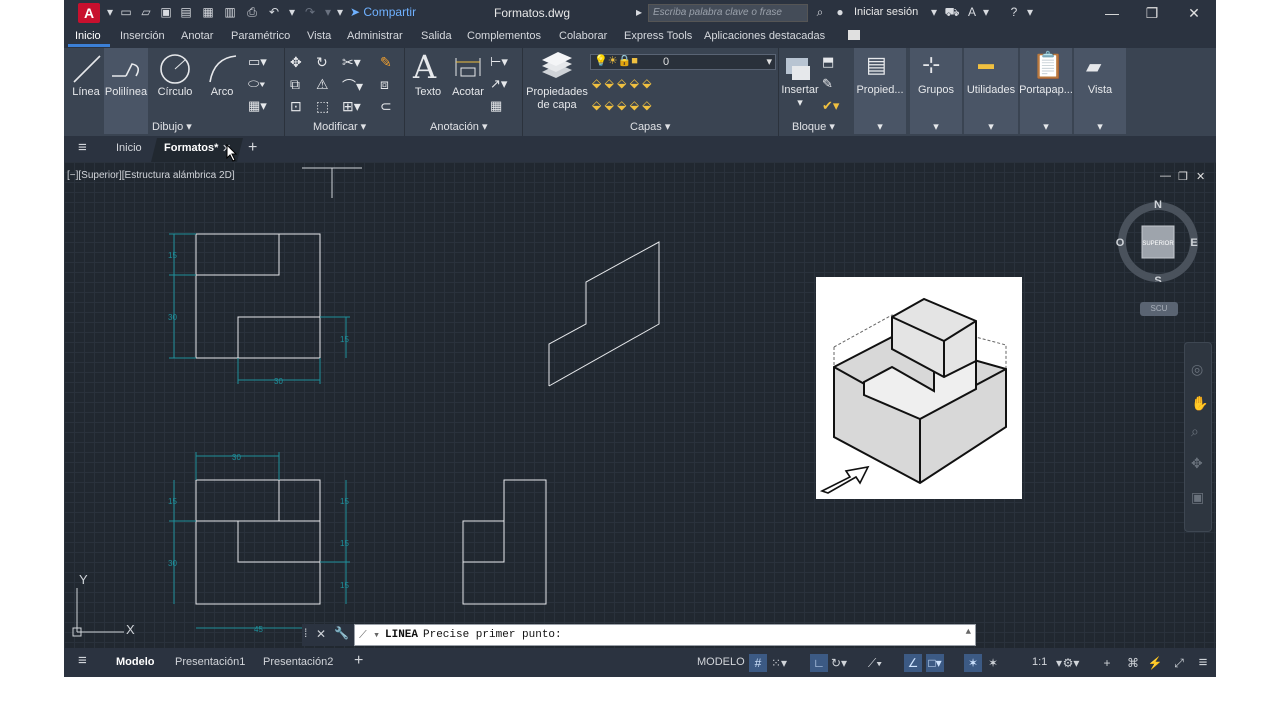  What do you see at coordinates (934, 12) in the screenshot?
I see `login-menu-icon: ▾` at bounding box center [934, 12].